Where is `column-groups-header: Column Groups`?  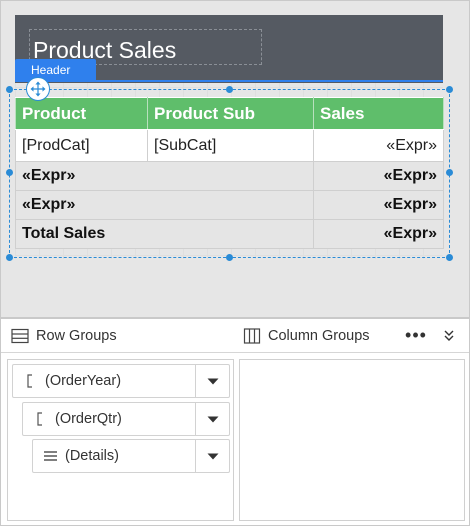 column-groups-header: Column Groups is located at coordinates (306, 336).